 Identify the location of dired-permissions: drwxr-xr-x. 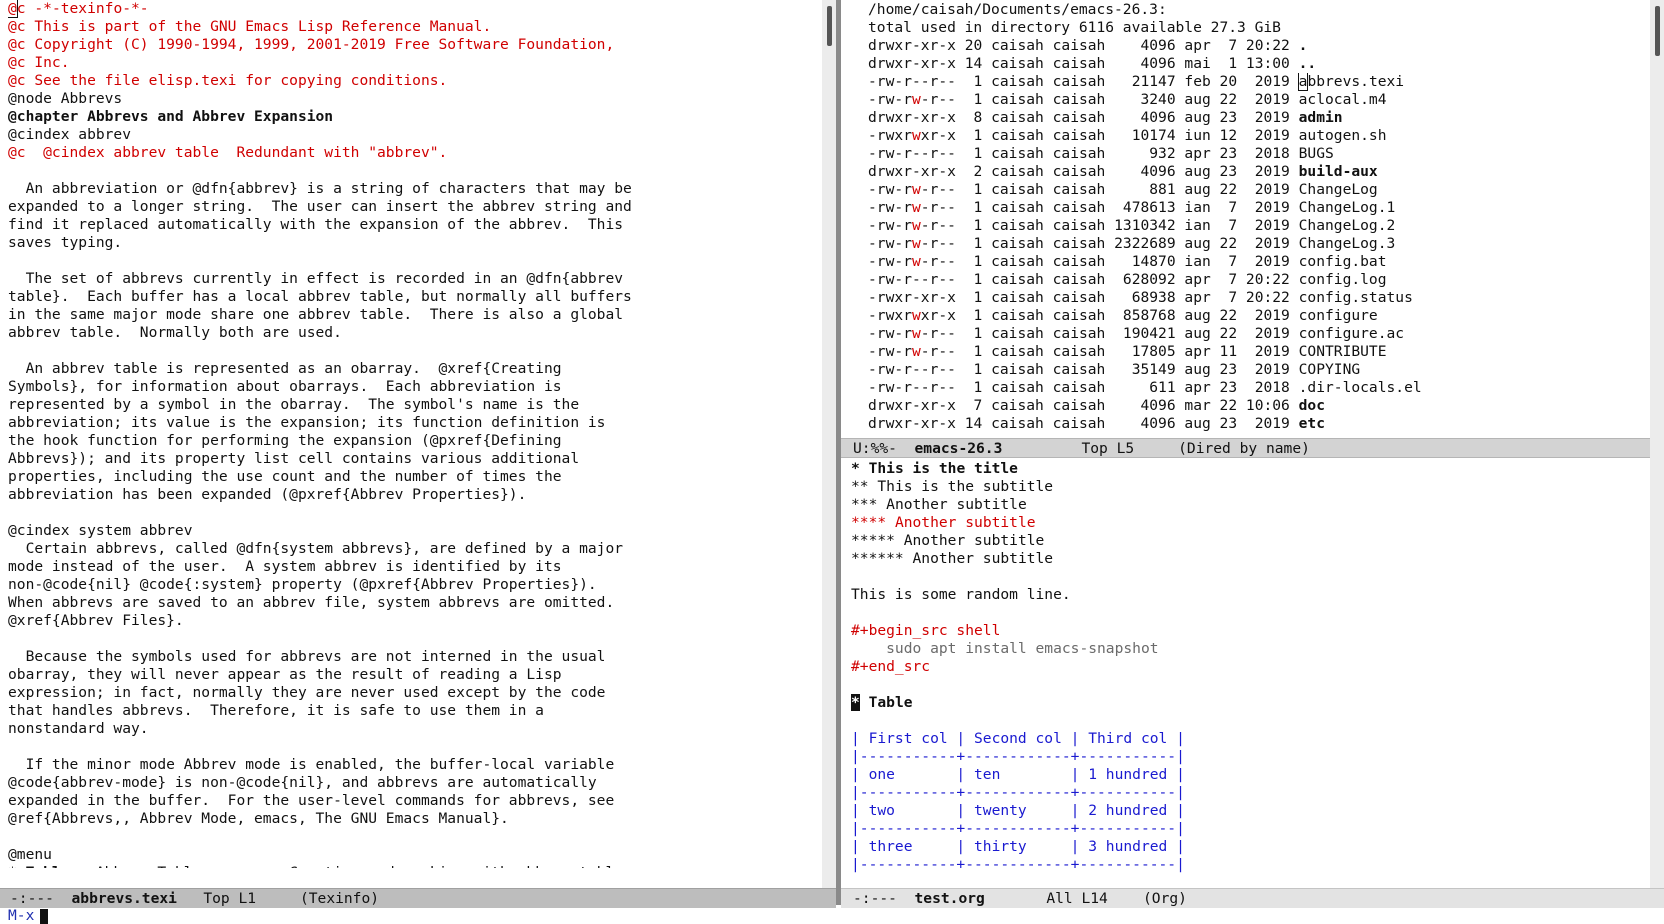
(912, 171).